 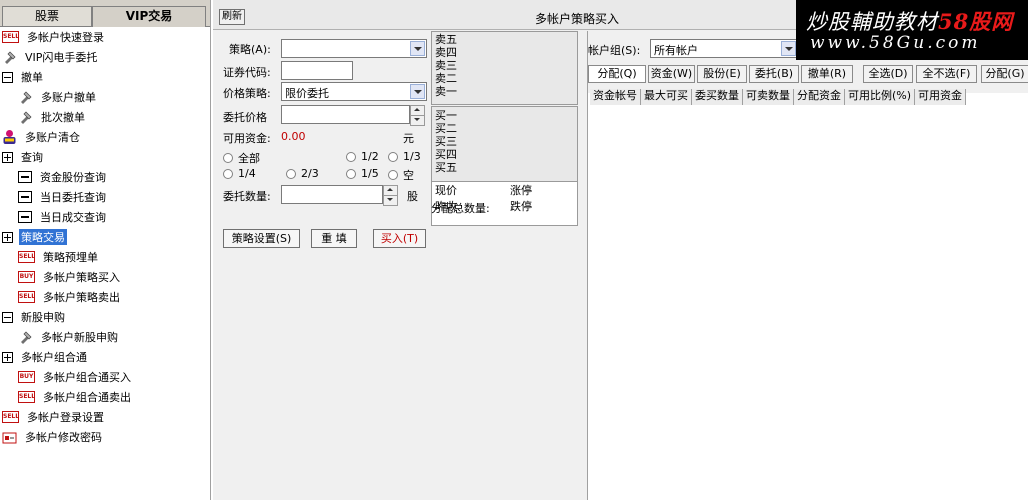 What do you see at coordinates (50, 57) in the screenshot?
I see `tree-item: VIP闪电手委托` at bounding box center [50, 57].